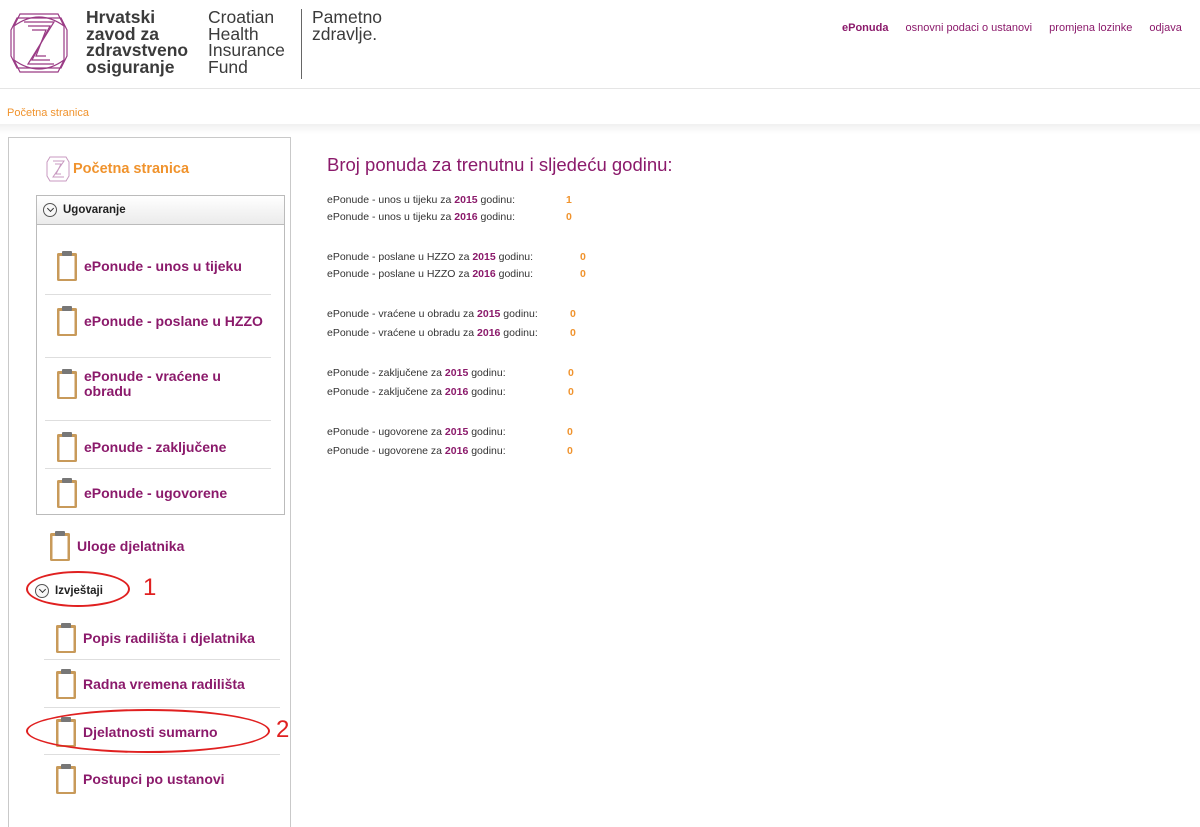 The image size is (1200, 827). Describe the element at coordinates (94, 210) in the screenshot. I see `accordion-ugovaranje-label: Ugovaranje` at that location.